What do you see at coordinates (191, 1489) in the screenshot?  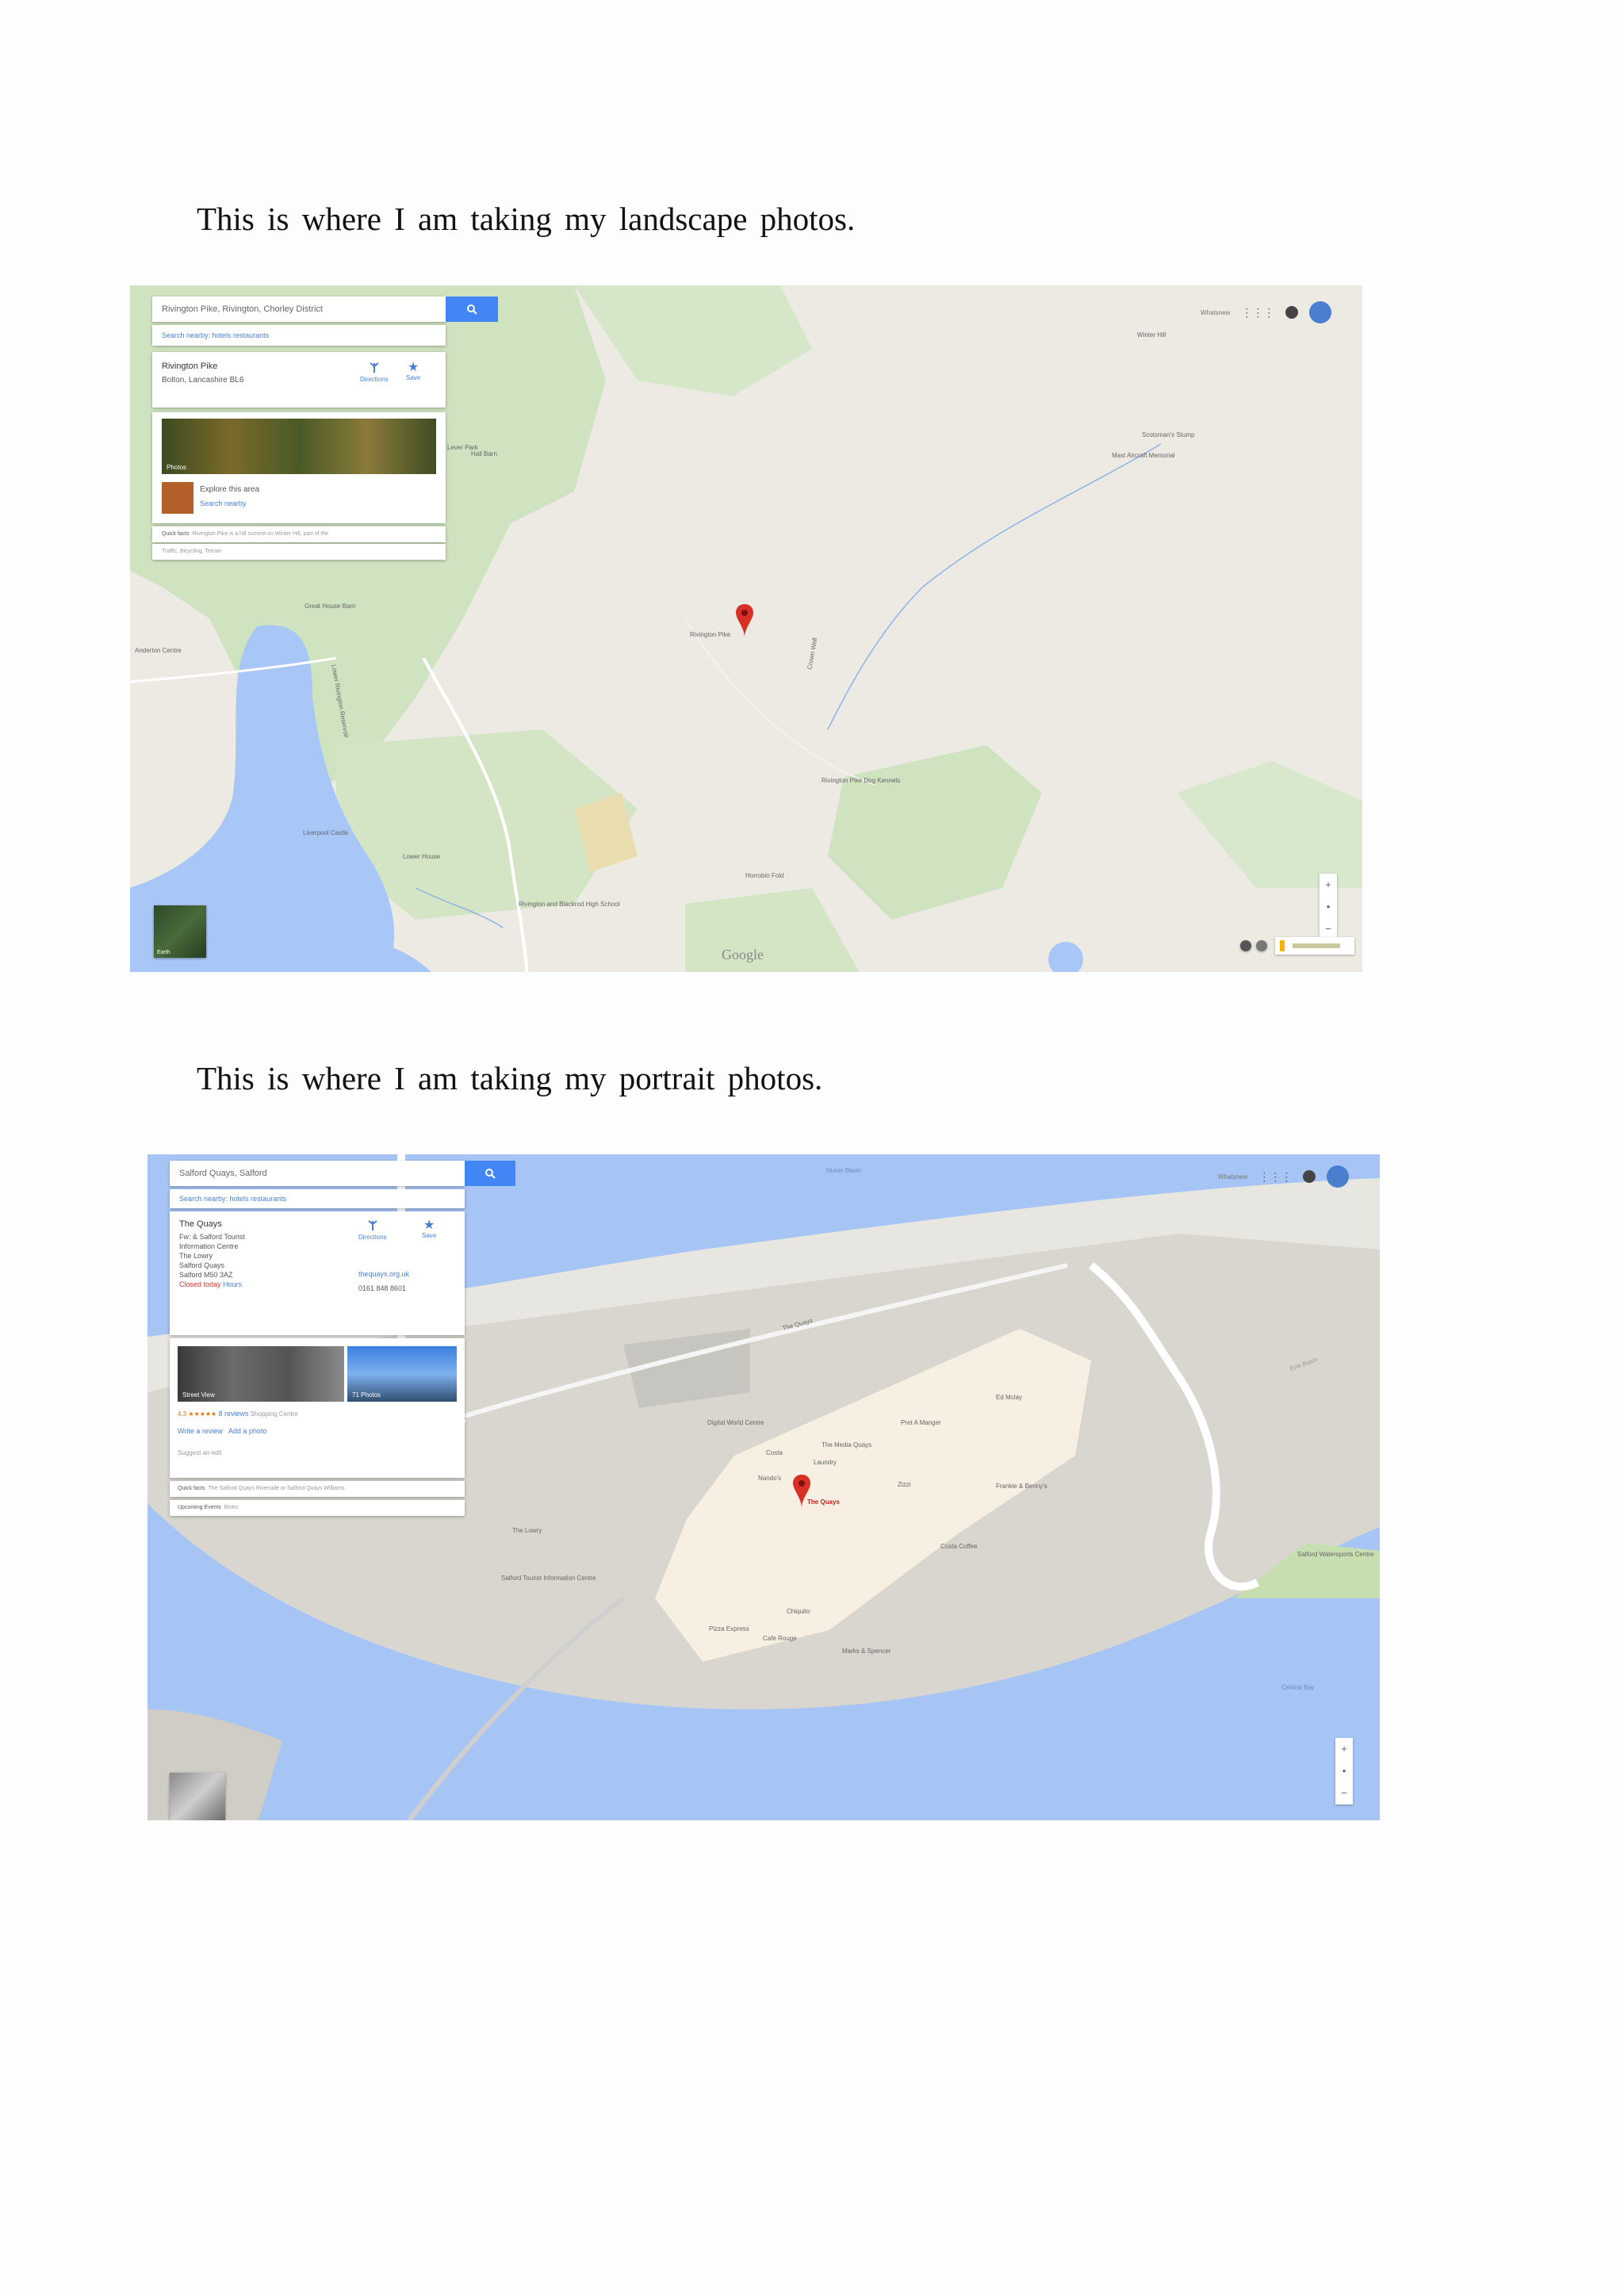 I see `quick-facts-title: Quick facts` at bounding box center [191, 1489].